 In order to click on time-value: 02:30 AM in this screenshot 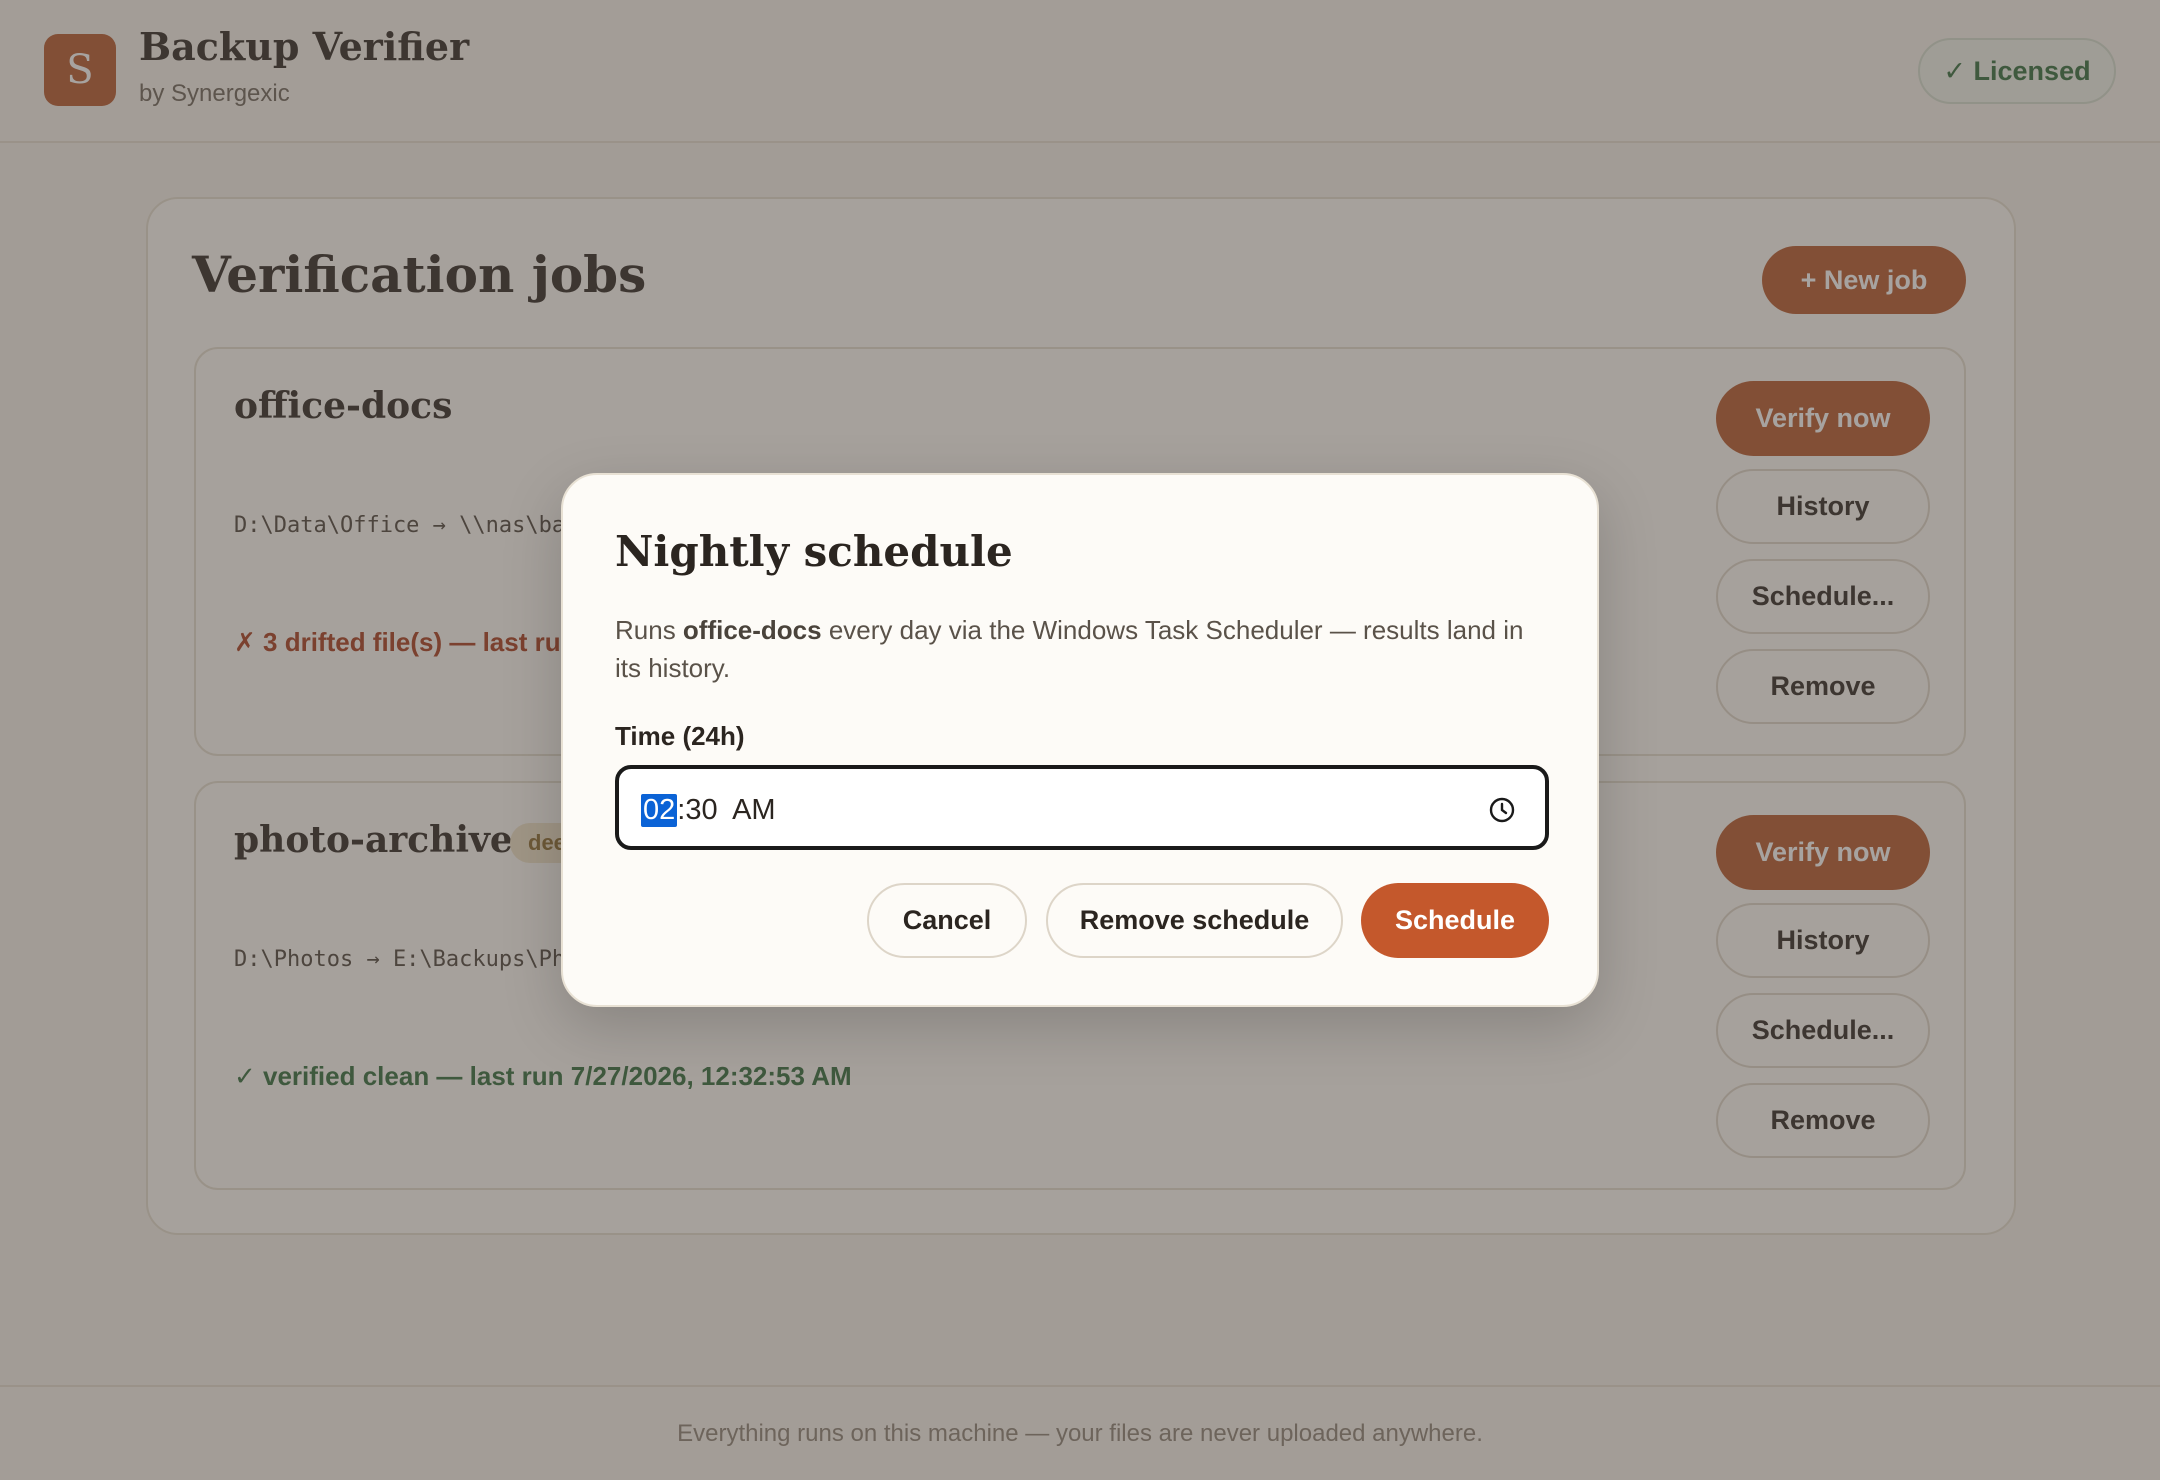, I will do `click(708, 810)`.